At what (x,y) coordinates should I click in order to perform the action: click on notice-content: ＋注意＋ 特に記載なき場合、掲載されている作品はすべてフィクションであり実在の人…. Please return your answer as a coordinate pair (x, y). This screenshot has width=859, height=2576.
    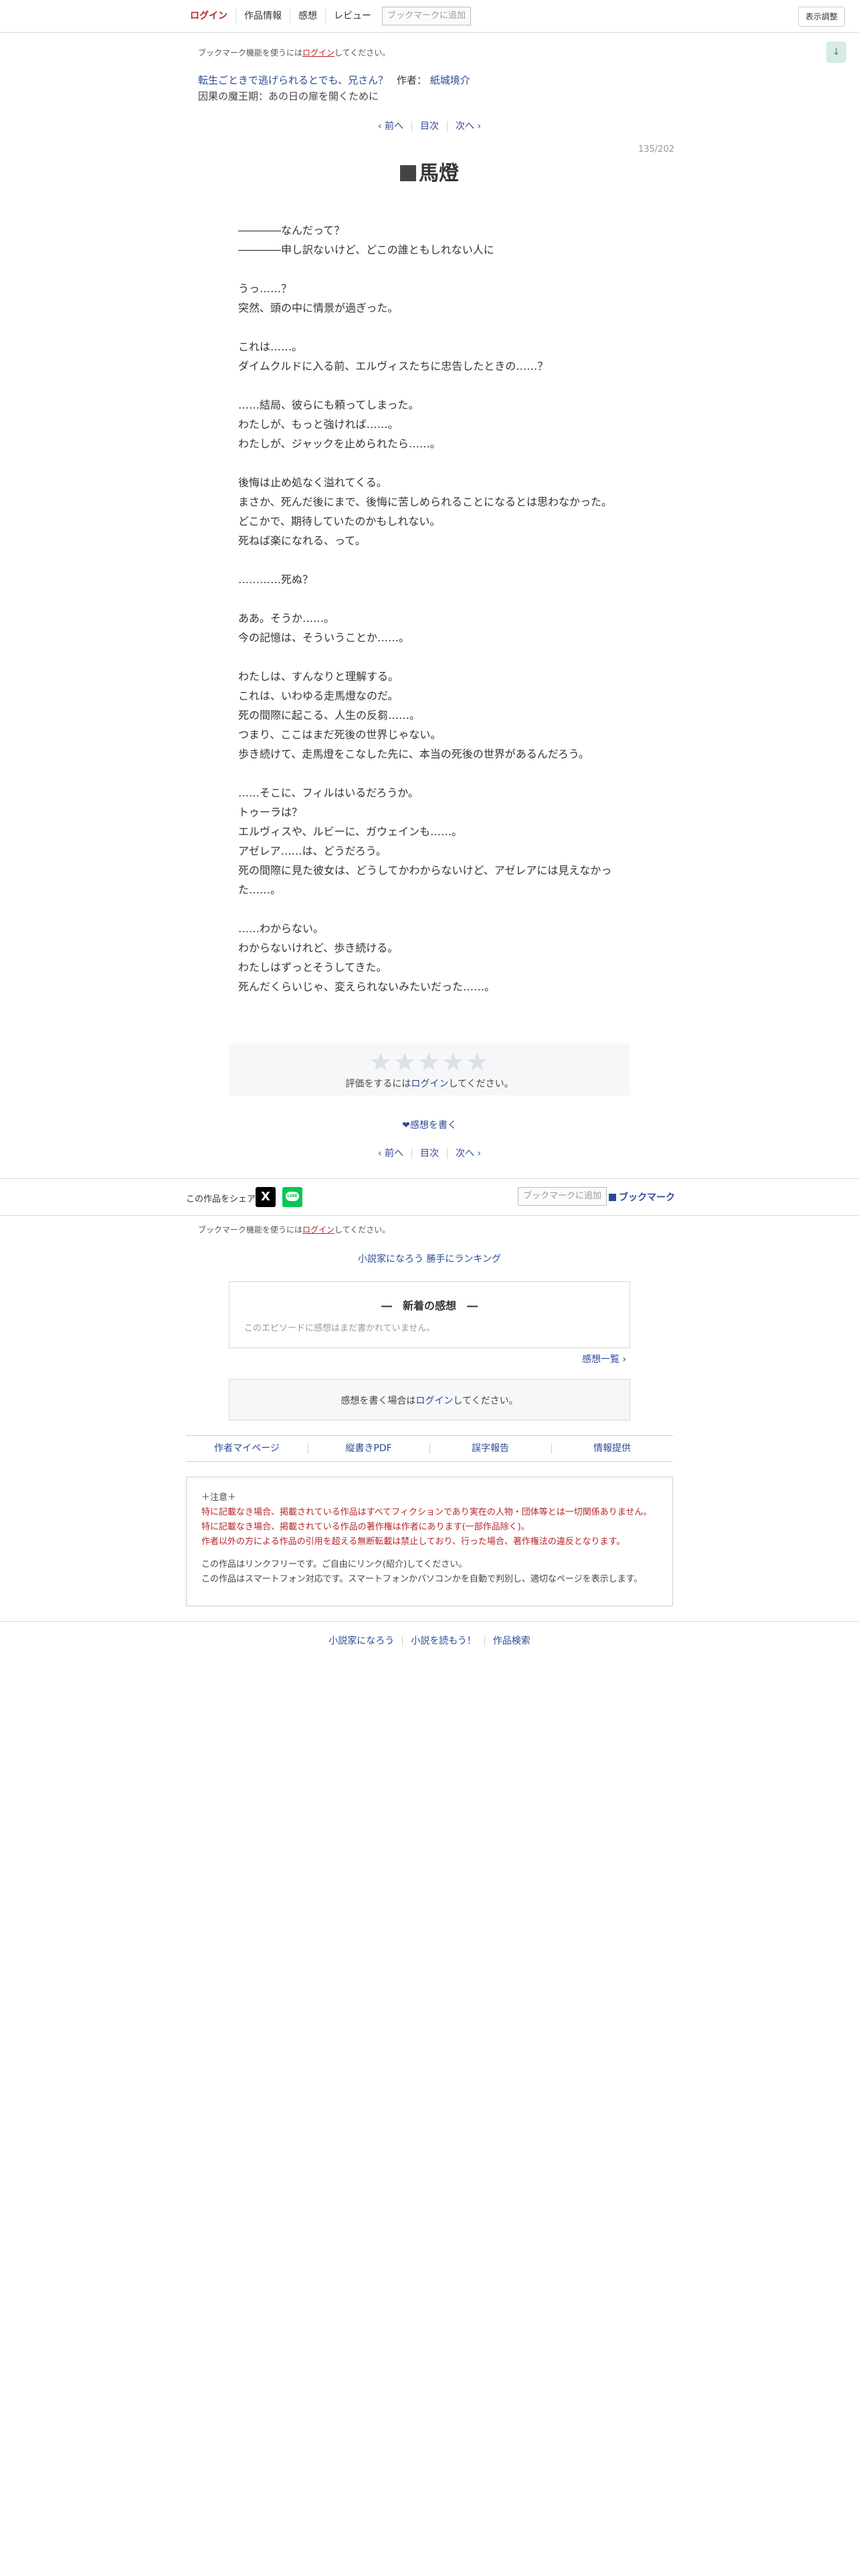
    Looking at the image, I should click on (432, 1539).